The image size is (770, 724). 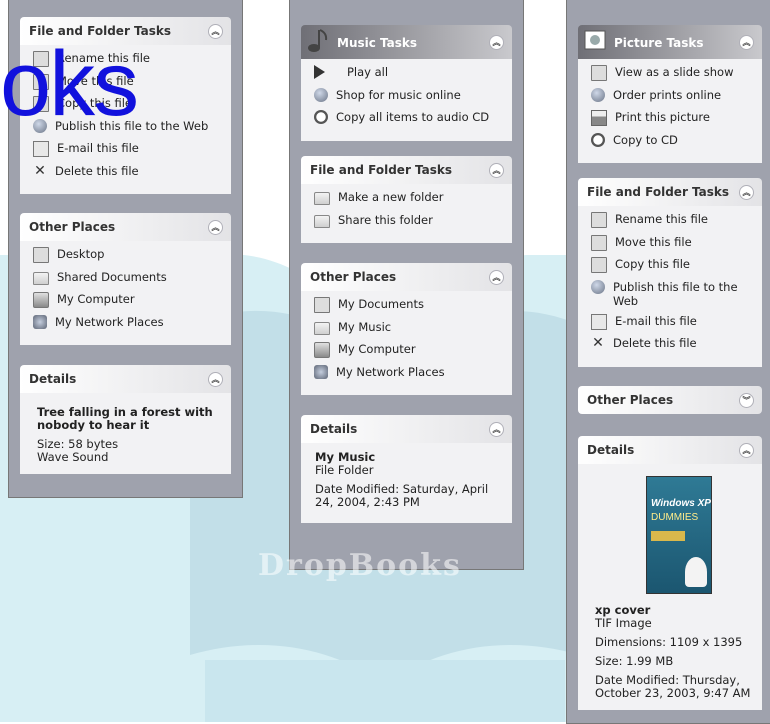 What do you see at coordinates (112, 276) in the screenshot?
I see `place-label: Shared Documents` at bounding box center [112, 276].